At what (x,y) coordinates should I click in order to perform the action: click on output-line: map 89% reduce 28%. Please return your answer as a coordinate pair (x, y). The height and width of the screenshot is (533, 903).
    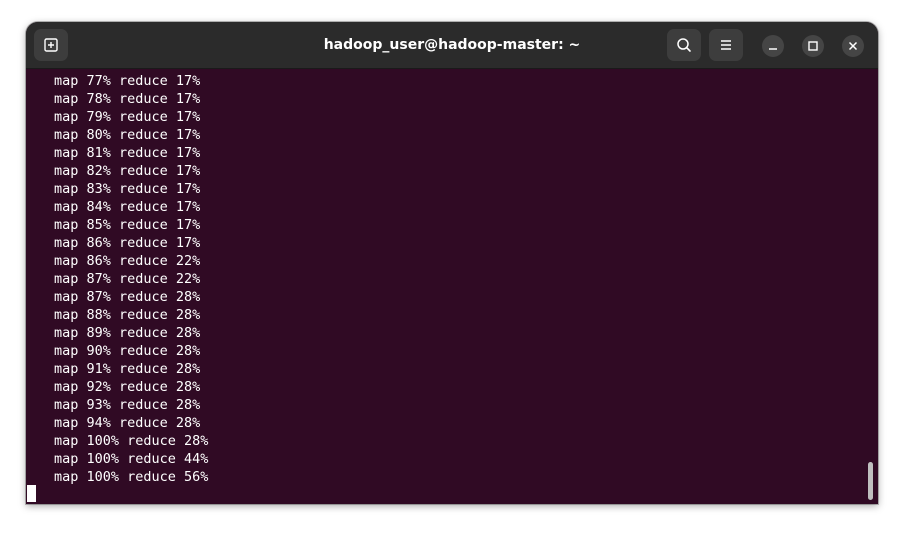
    Looking at the image, I should click on (127, 333).